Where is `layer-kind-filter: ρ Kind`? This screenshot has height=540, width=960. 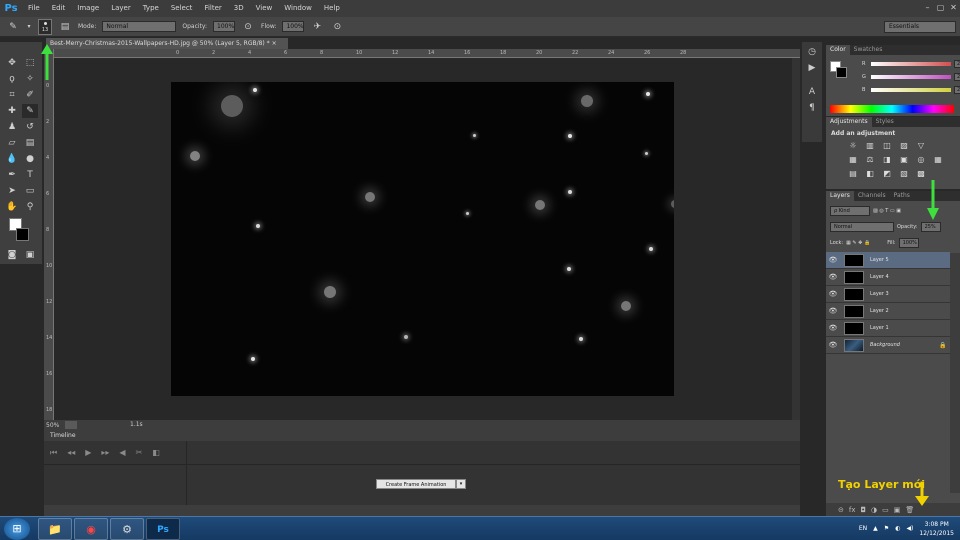 layer-kind-filter: ρ Kind is located at coordinates (850, 210).